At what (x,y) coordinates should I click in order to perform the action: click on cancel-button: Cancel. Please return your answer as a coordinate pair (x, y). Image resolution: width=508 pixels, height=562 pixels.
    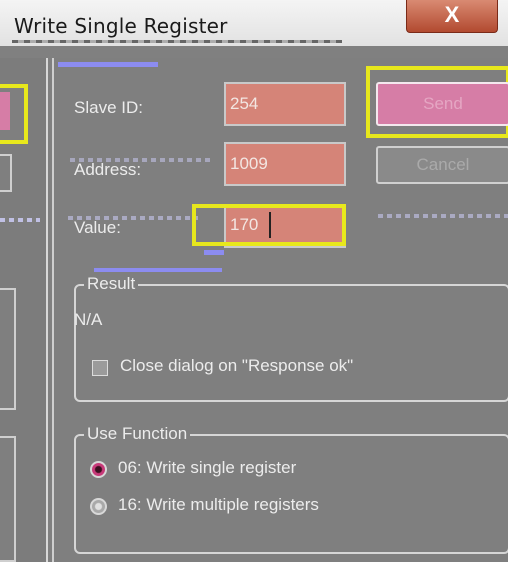
    Looking at the image, I should click on (442, 165).